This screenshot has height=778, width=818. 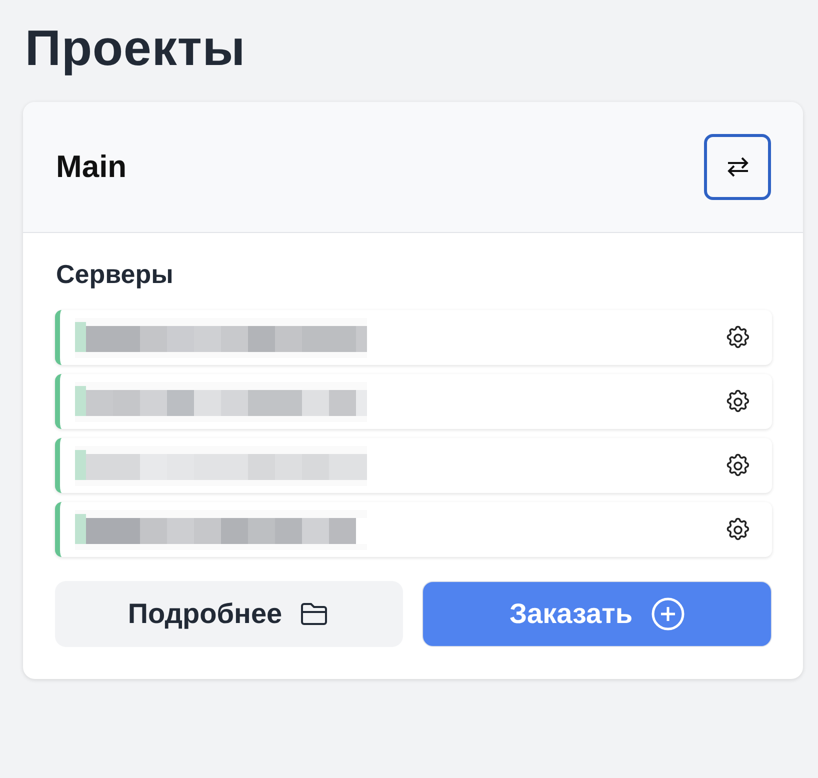 What do you see at coordinates (667, 614) in the screenshot?
I see `plus-circle-icon` at bounding box center [667, 614].